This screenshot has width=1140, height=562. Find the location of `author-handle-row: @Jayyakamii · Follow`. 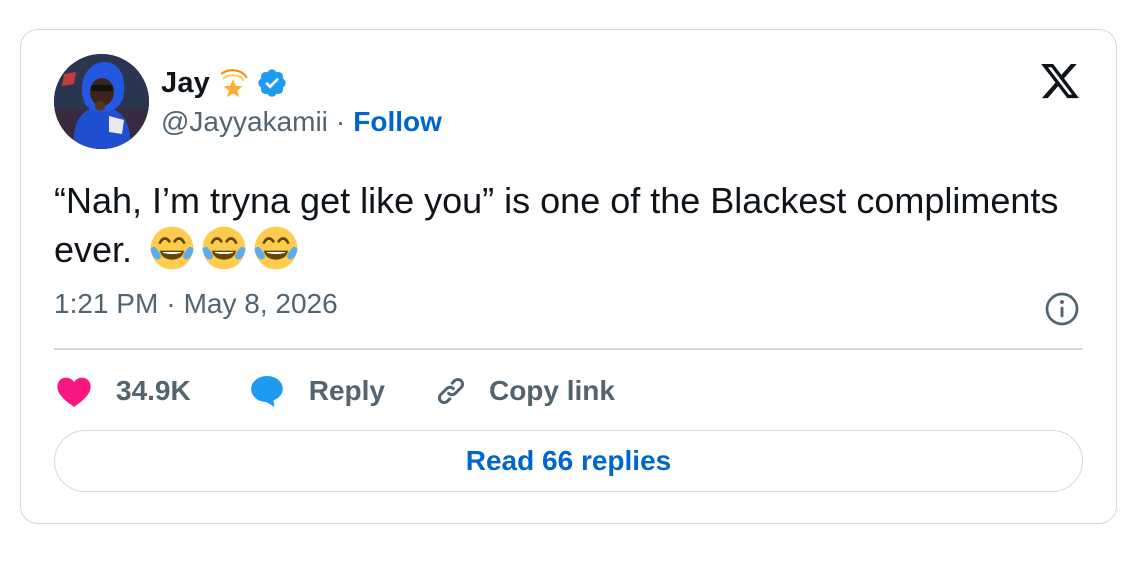

author-handle-row: @Jayyakamii · Follow is located at coordinates (301, 122).